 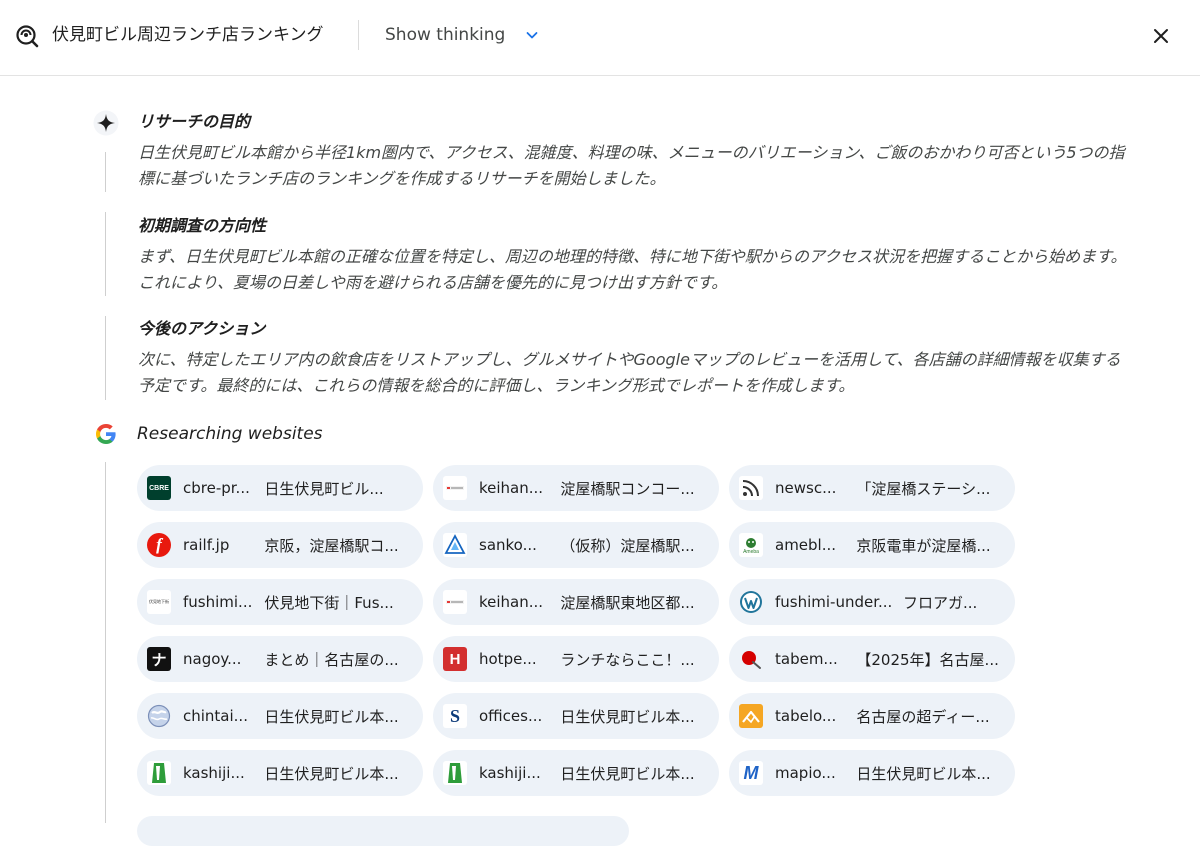 What do you see at coordinates (1161, 36) in the screenshot?
I see `close-icon` at bounding box center [1161, 36].